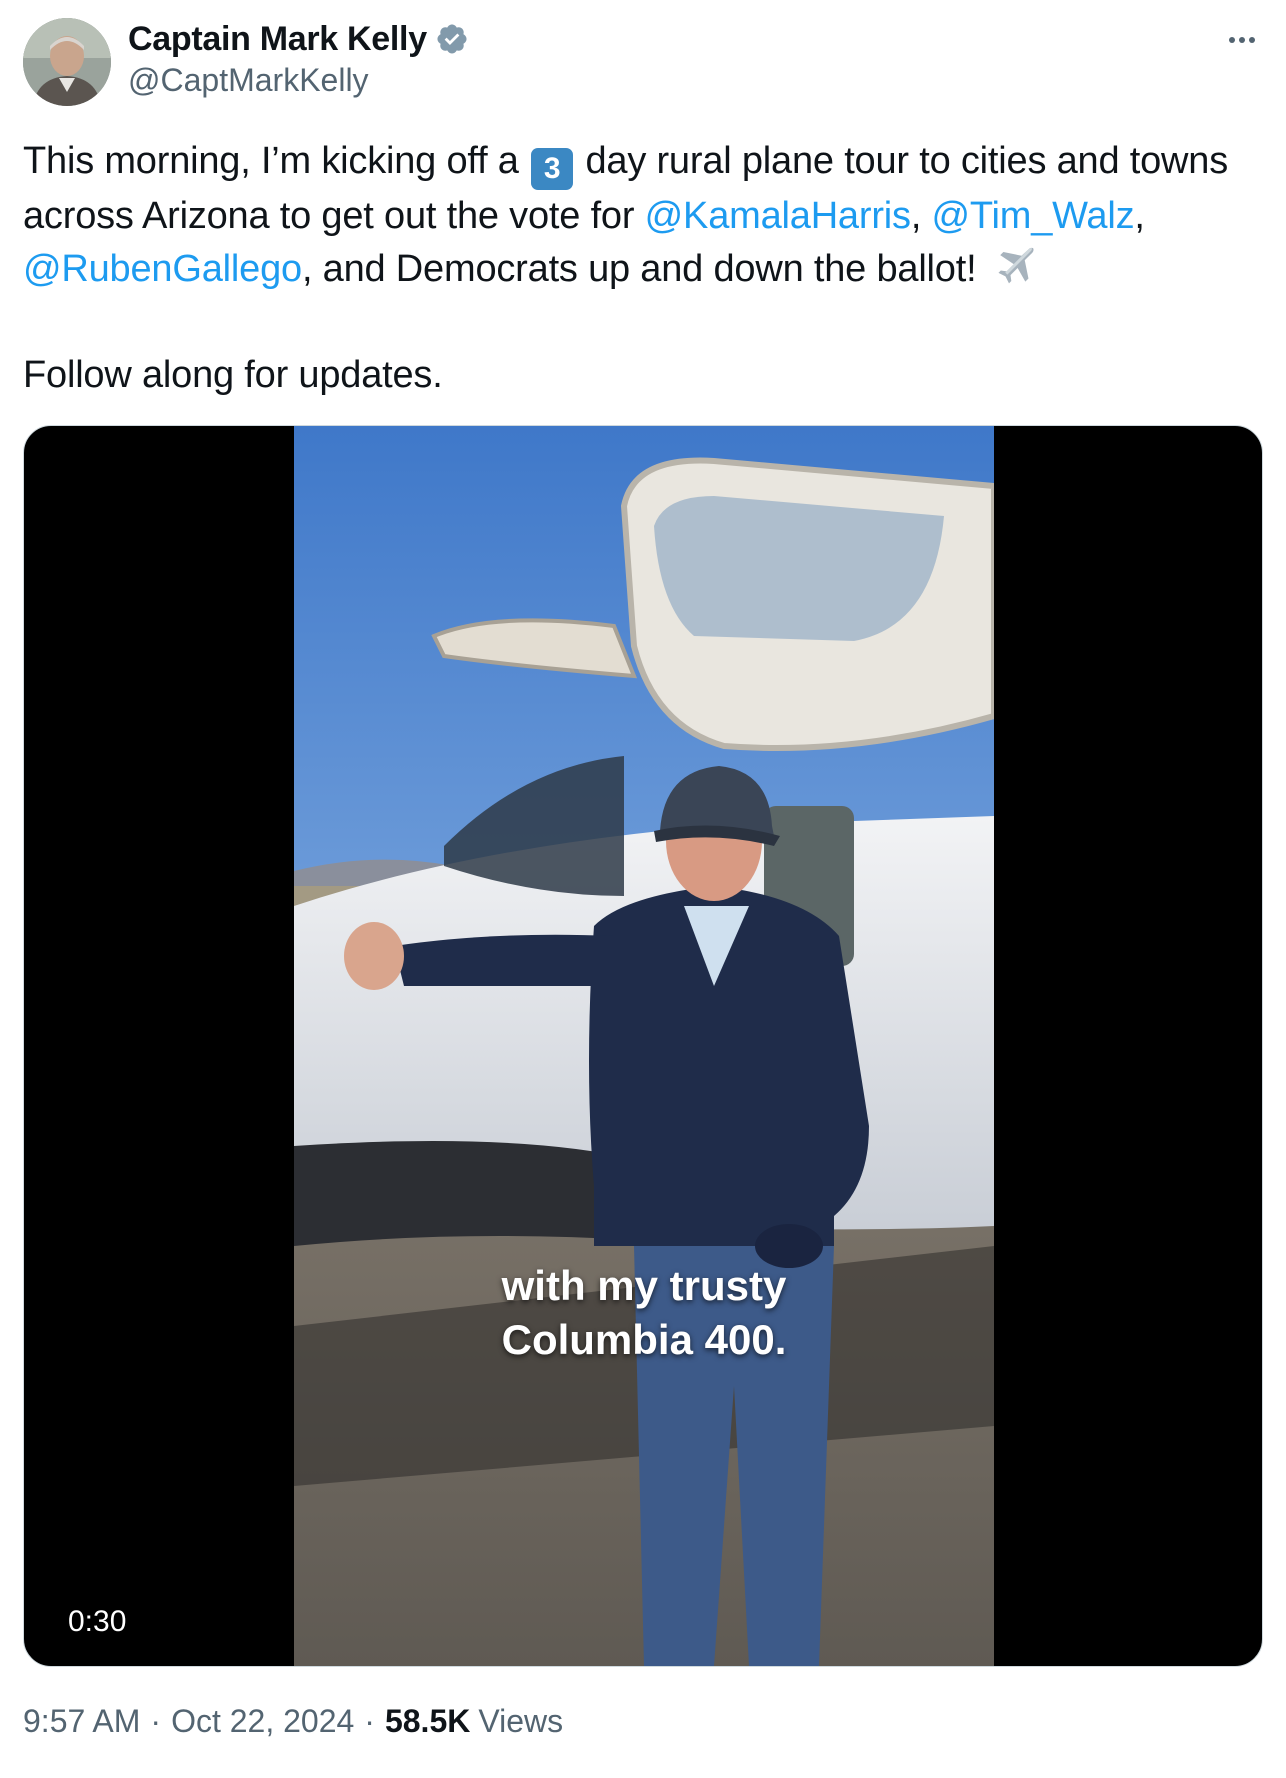 The image size is (1286, 1778). I want to click on keycap-digit-three-emoji: 3, so click(552, 169).